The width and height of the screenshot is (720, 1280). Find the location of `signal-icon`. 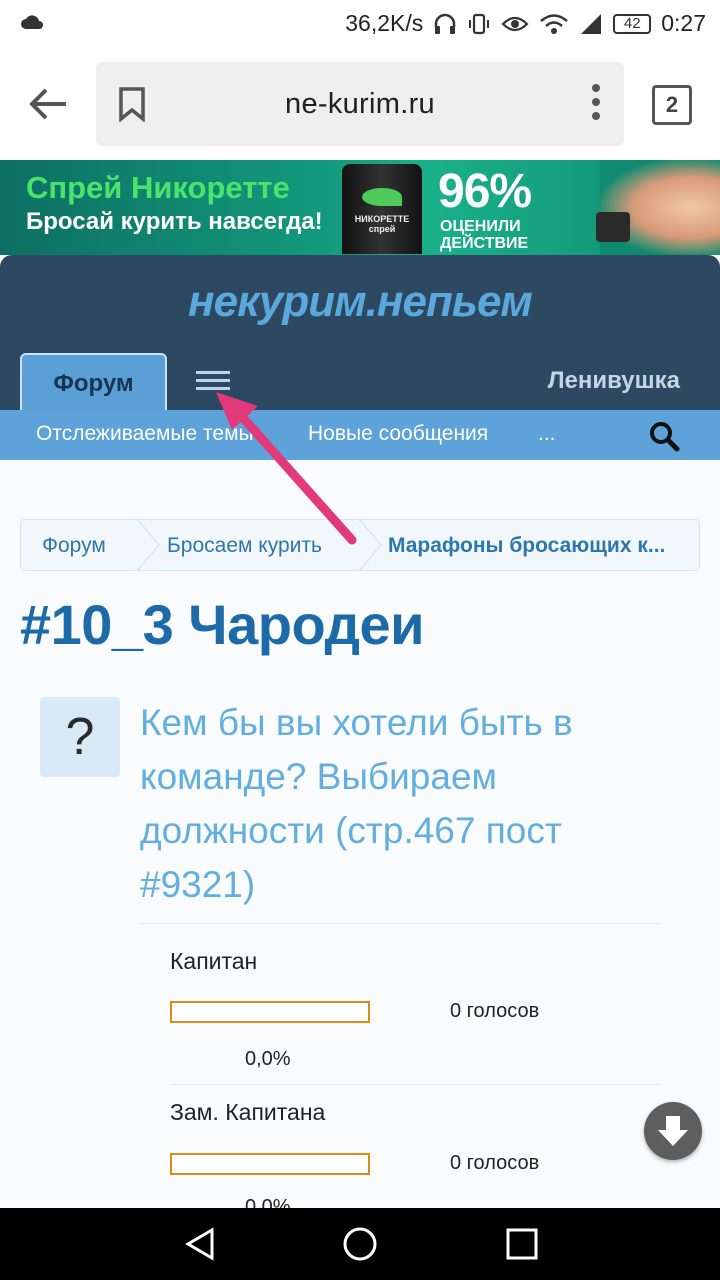

signal-icon is located at coordinates (591, 23).